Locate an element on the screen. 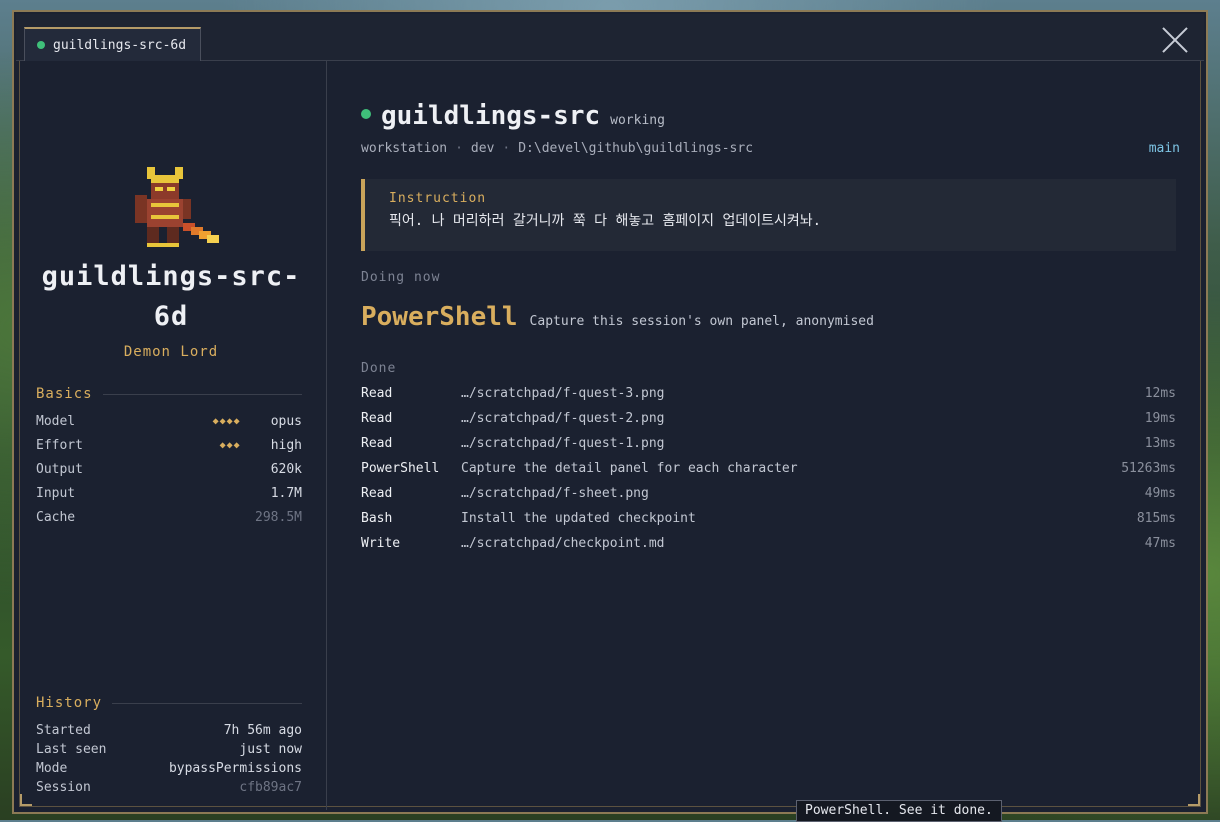 The image size is (1220, 822). current-tool: PowerShell is located at coordinates (439, 317).